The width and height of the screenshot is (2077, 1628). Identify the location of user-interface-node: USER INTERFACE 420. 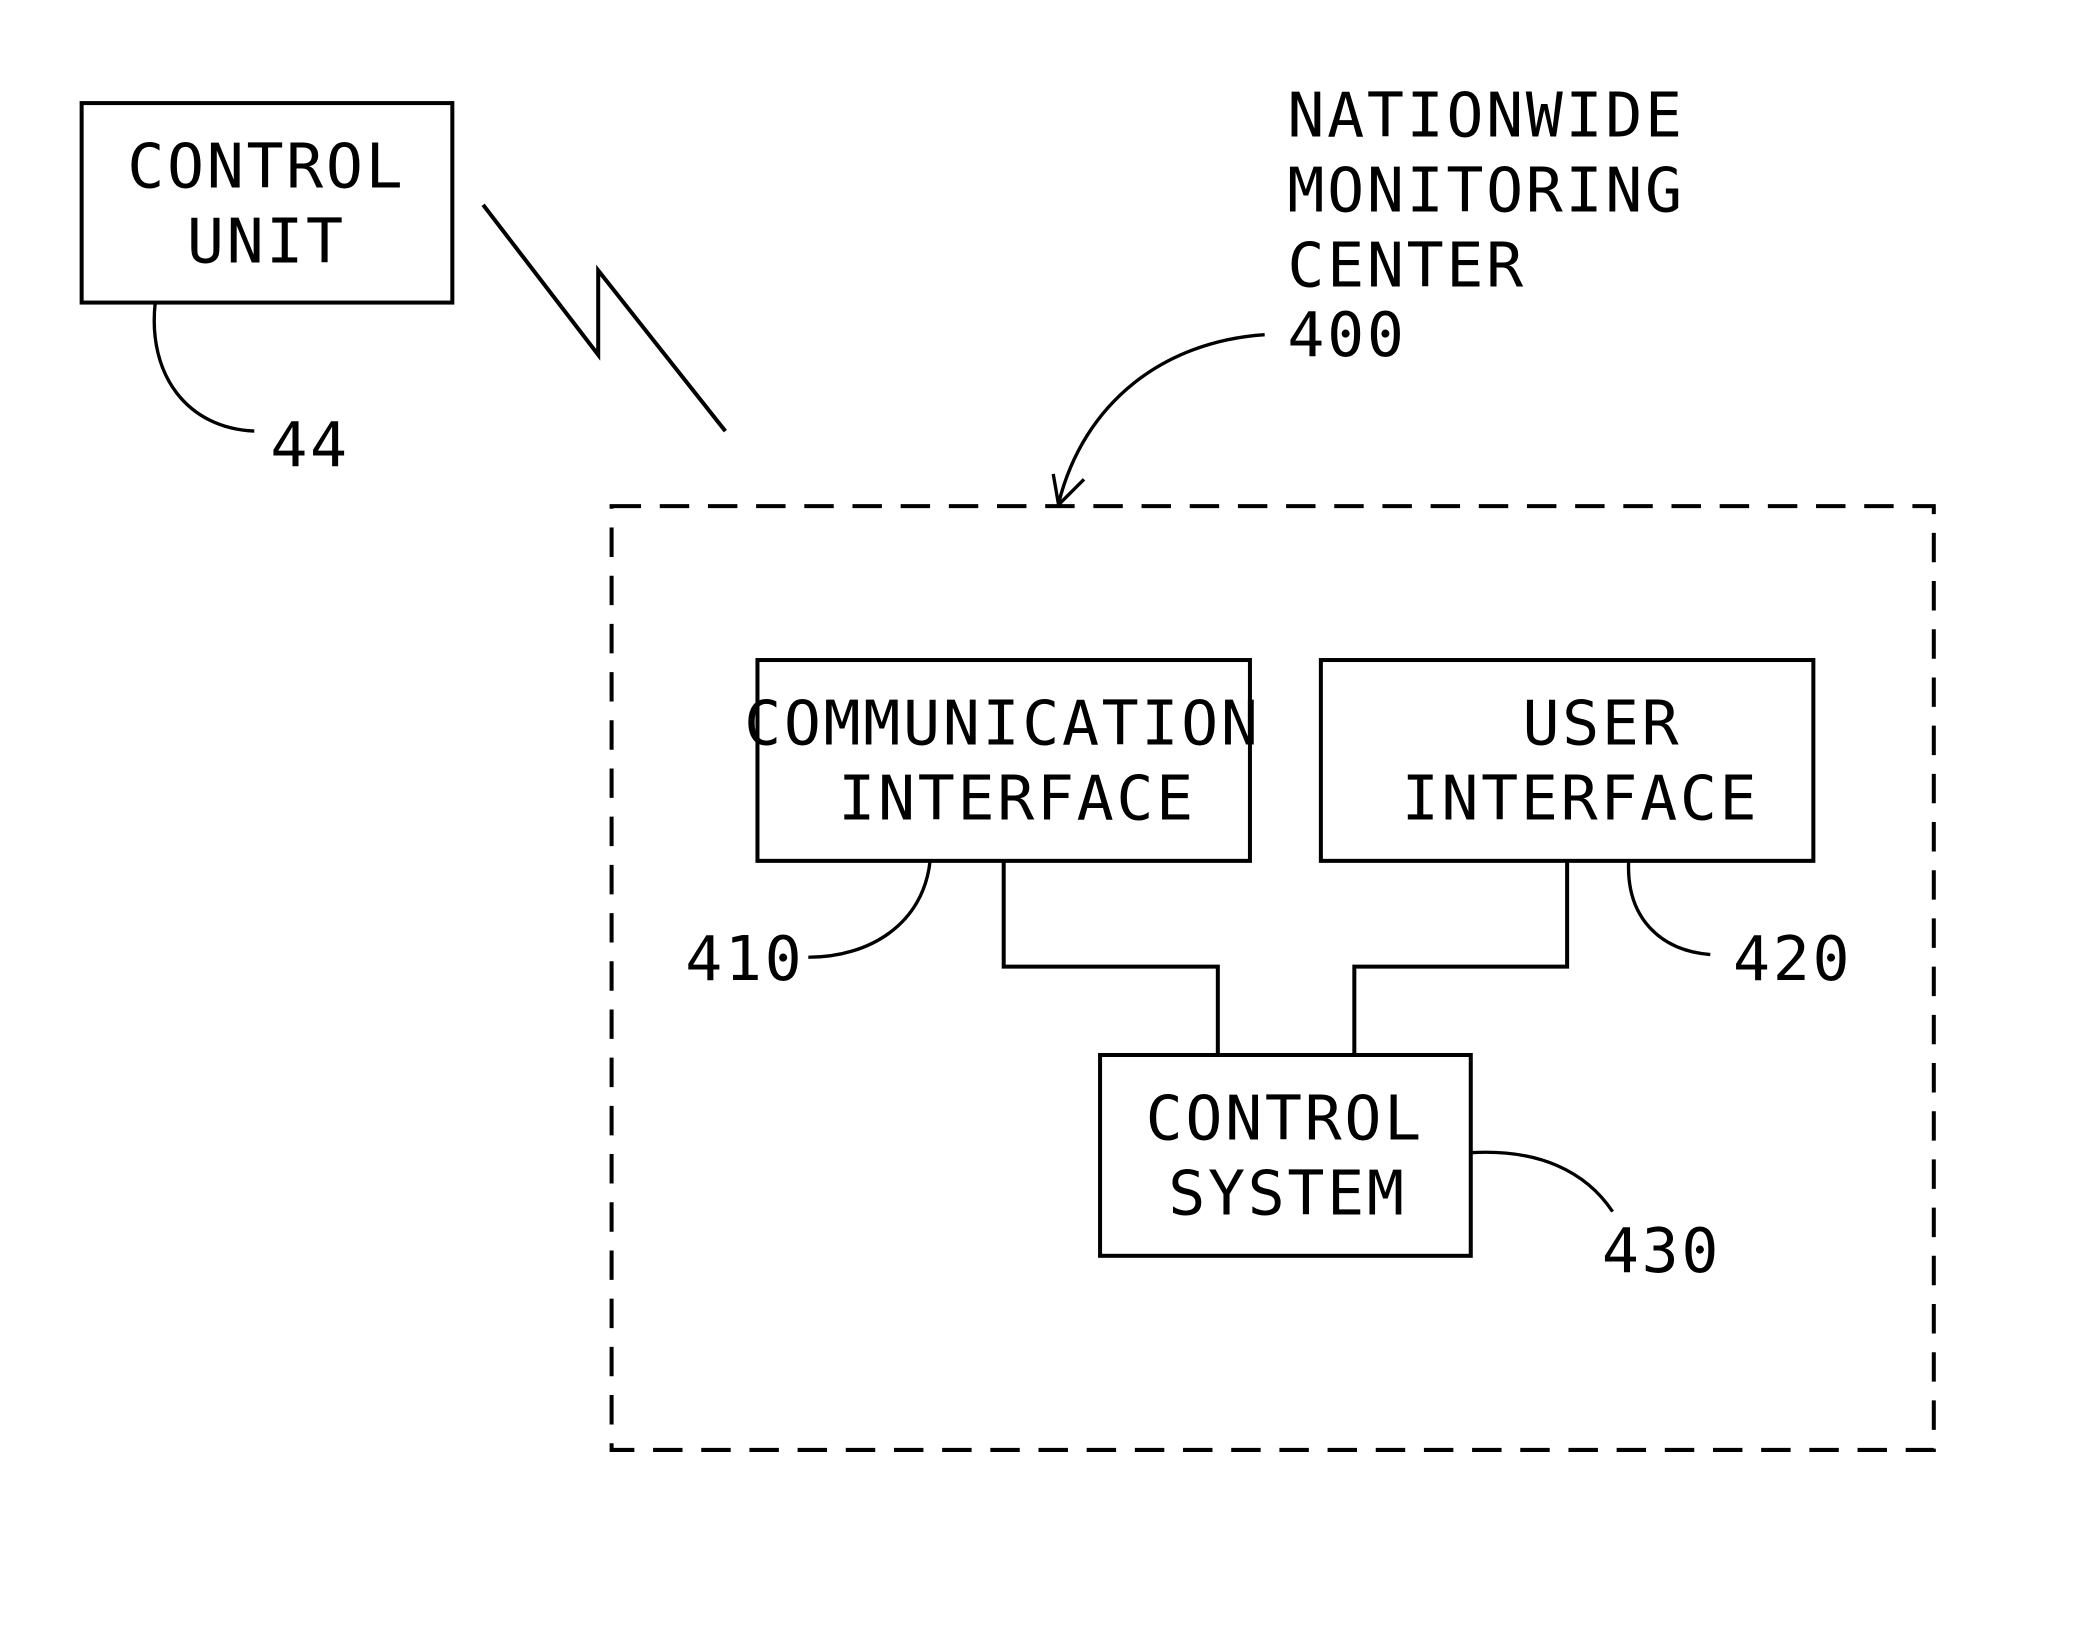
(1585, 826).